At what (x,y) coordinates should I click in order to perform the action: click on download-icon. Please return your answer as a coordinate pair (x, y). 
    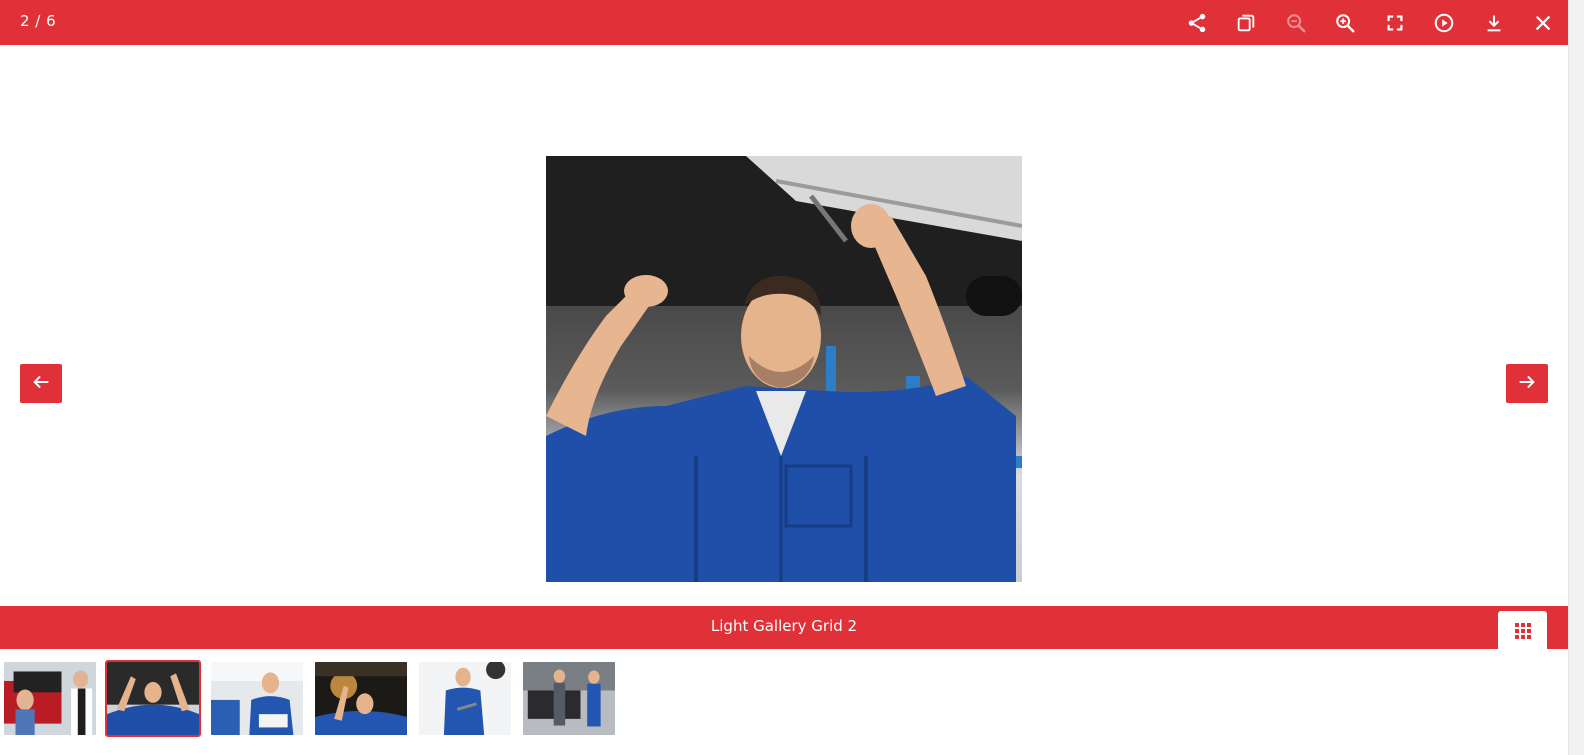
    Looking at the image, I should click on (1494, 23).